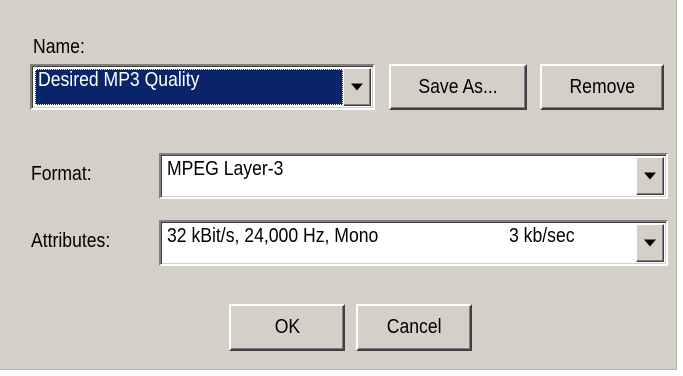 Image resolution: width=683 pixels, height=376 pixels. I want to click on name-value: Desired MP3 Quality, so click(119, 80).